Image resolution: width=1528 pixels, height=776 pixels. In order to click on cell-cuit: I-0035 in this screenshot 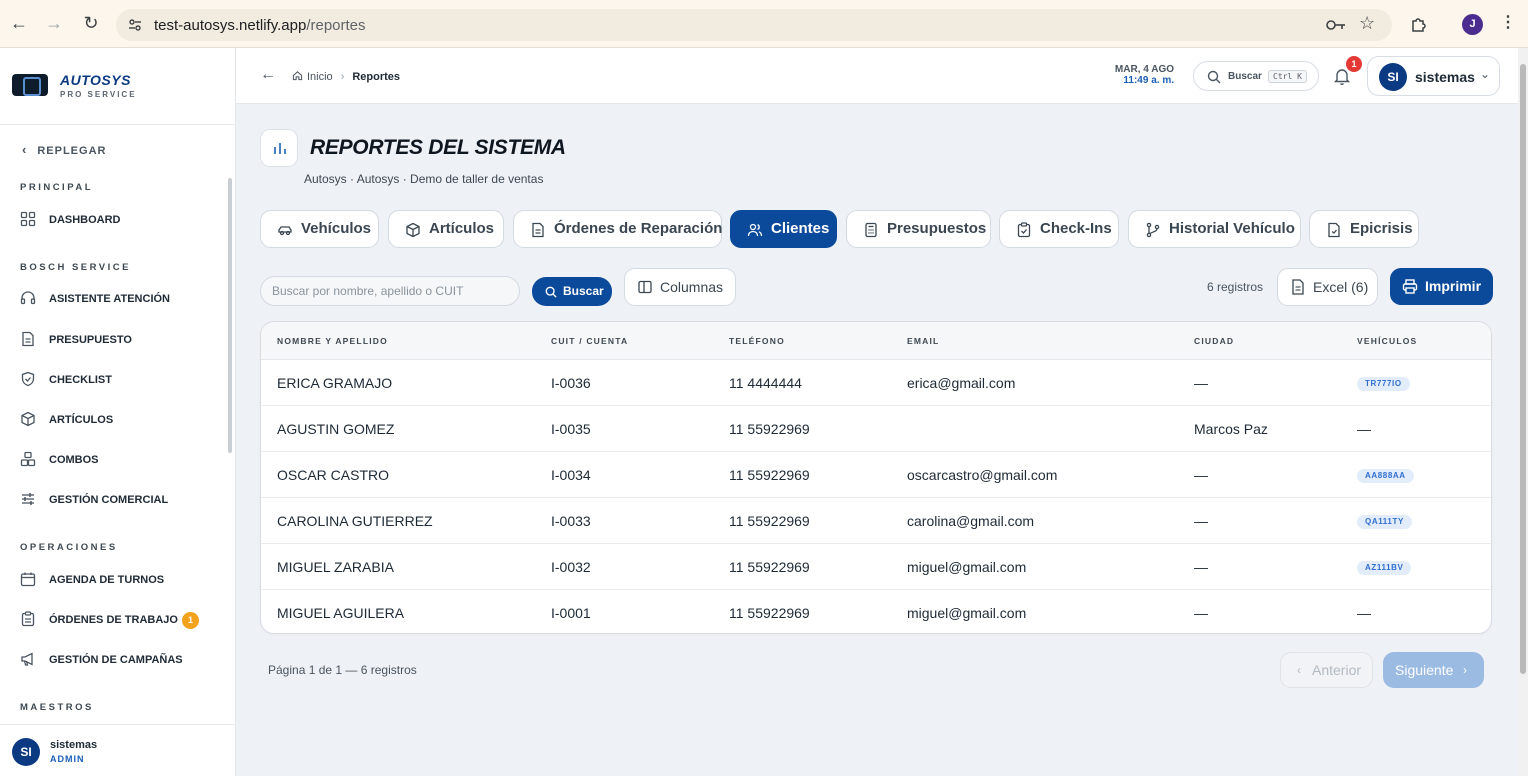, I will do `click(571, 429)`.